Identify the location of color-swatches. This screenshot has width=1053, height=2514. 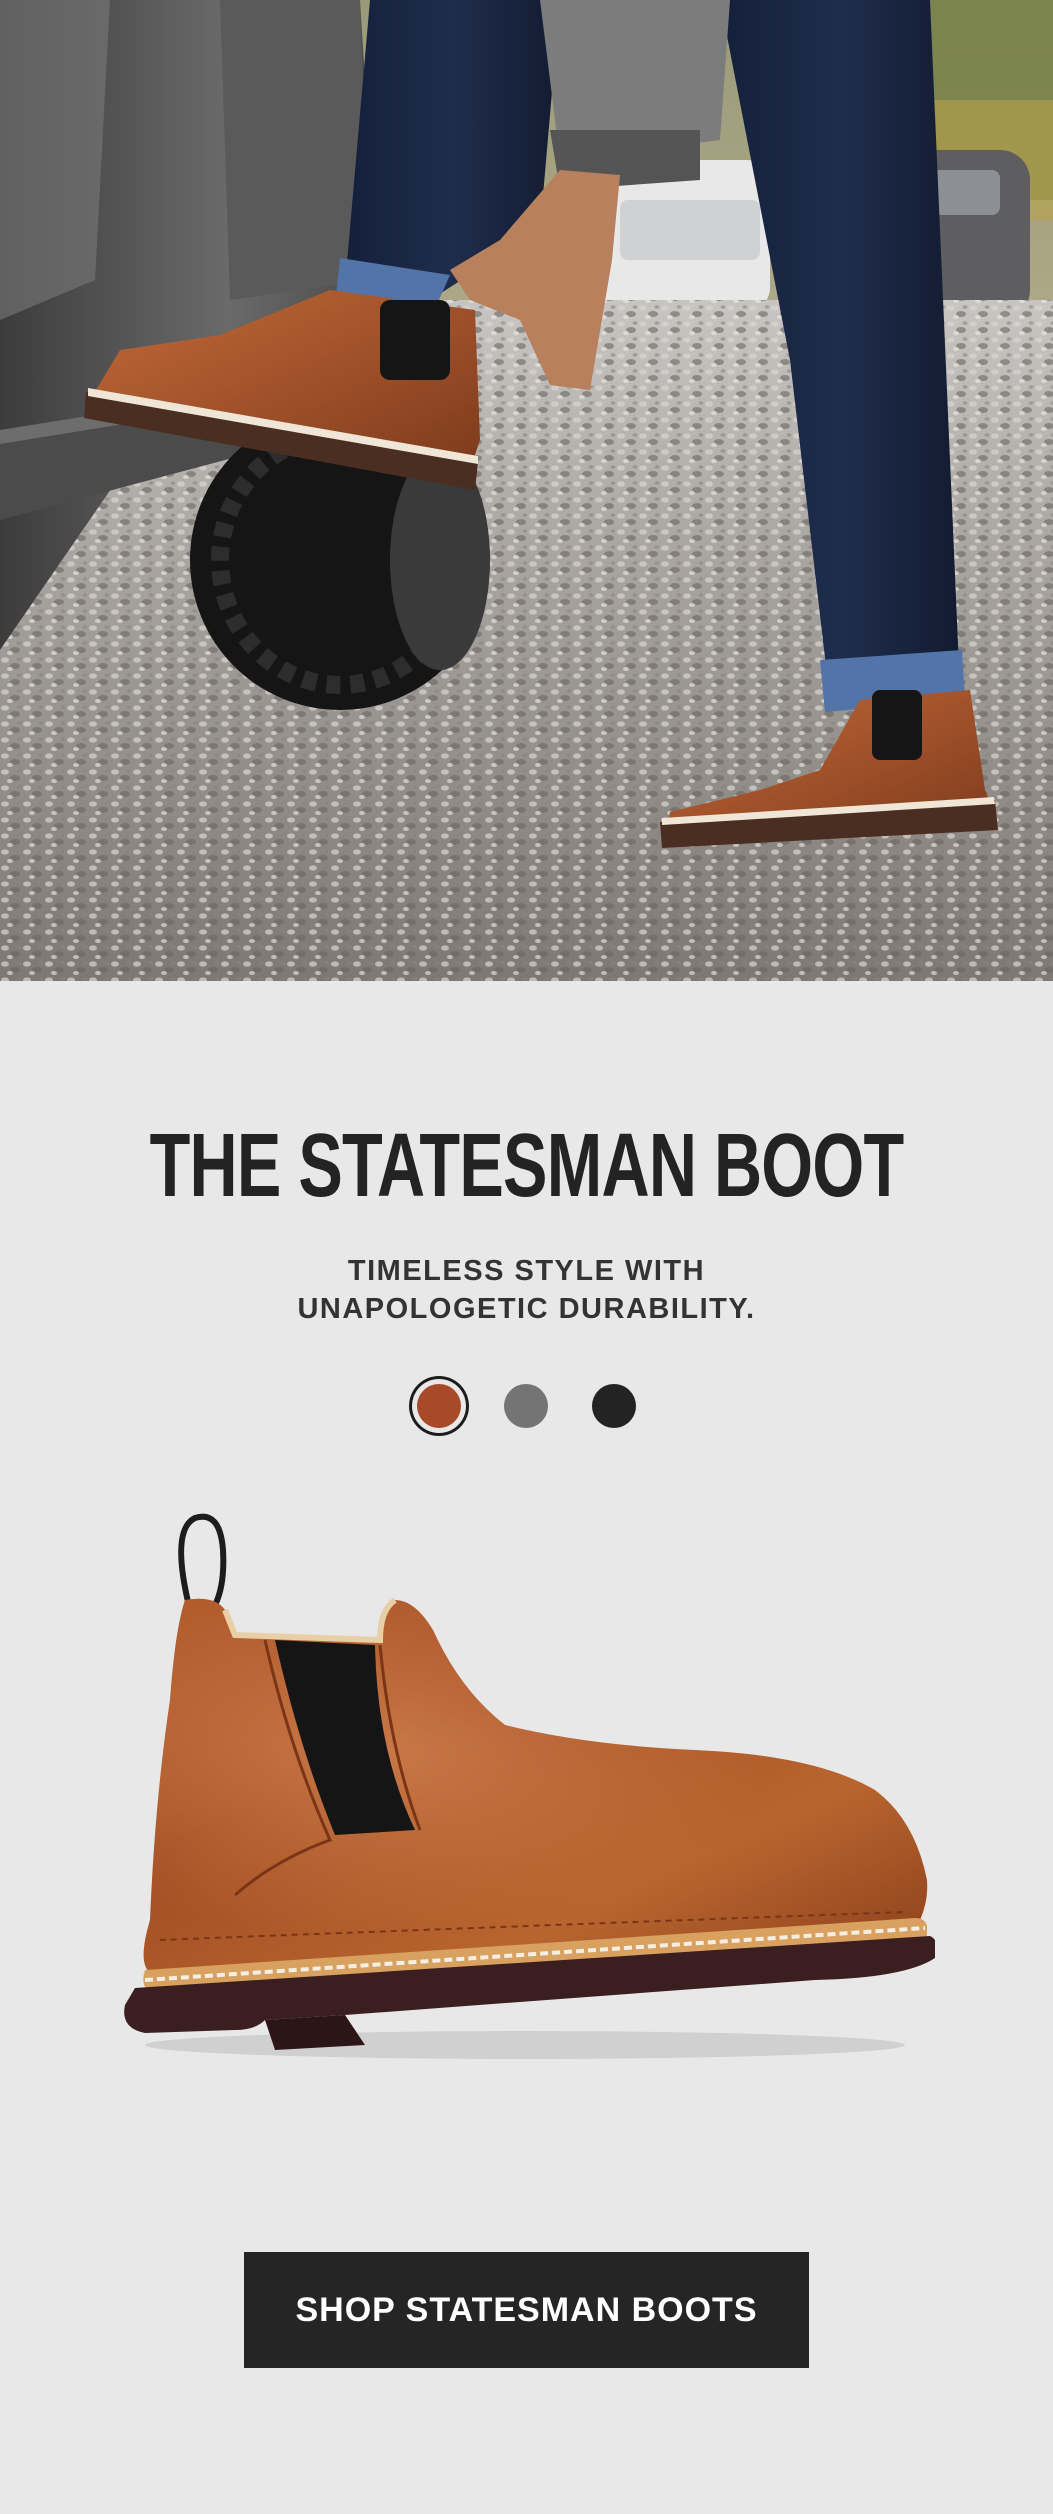
(526, 1406).